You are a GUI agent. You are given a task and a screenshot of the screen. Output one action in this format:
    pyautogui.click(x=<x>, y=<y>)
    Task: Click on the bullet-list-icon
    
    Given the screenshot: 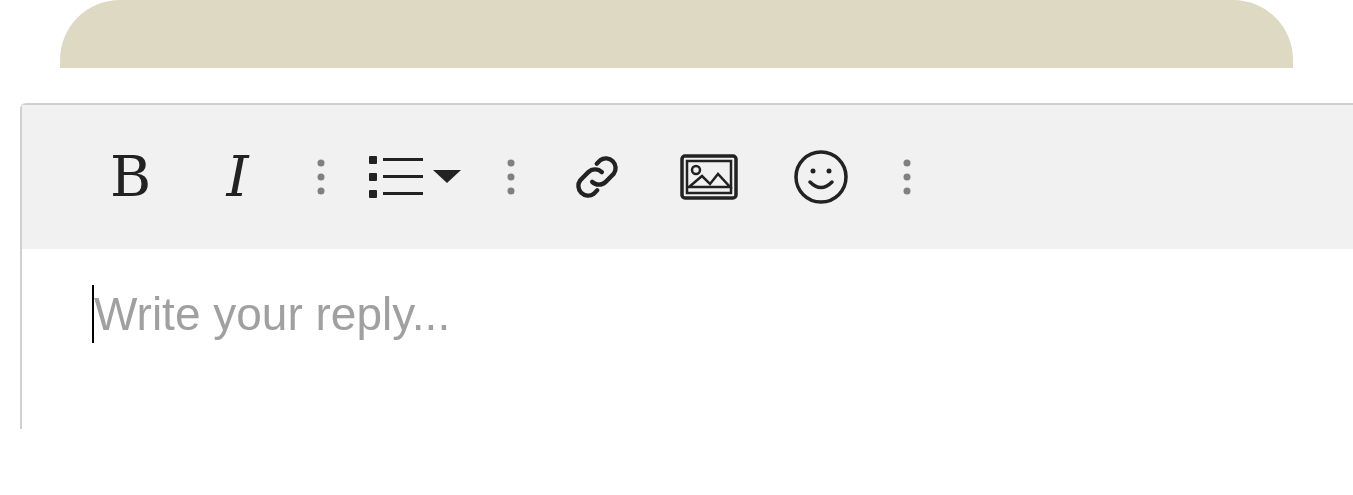 What is the action you would take?
    pyautogui.click(x=416, y=177)
    